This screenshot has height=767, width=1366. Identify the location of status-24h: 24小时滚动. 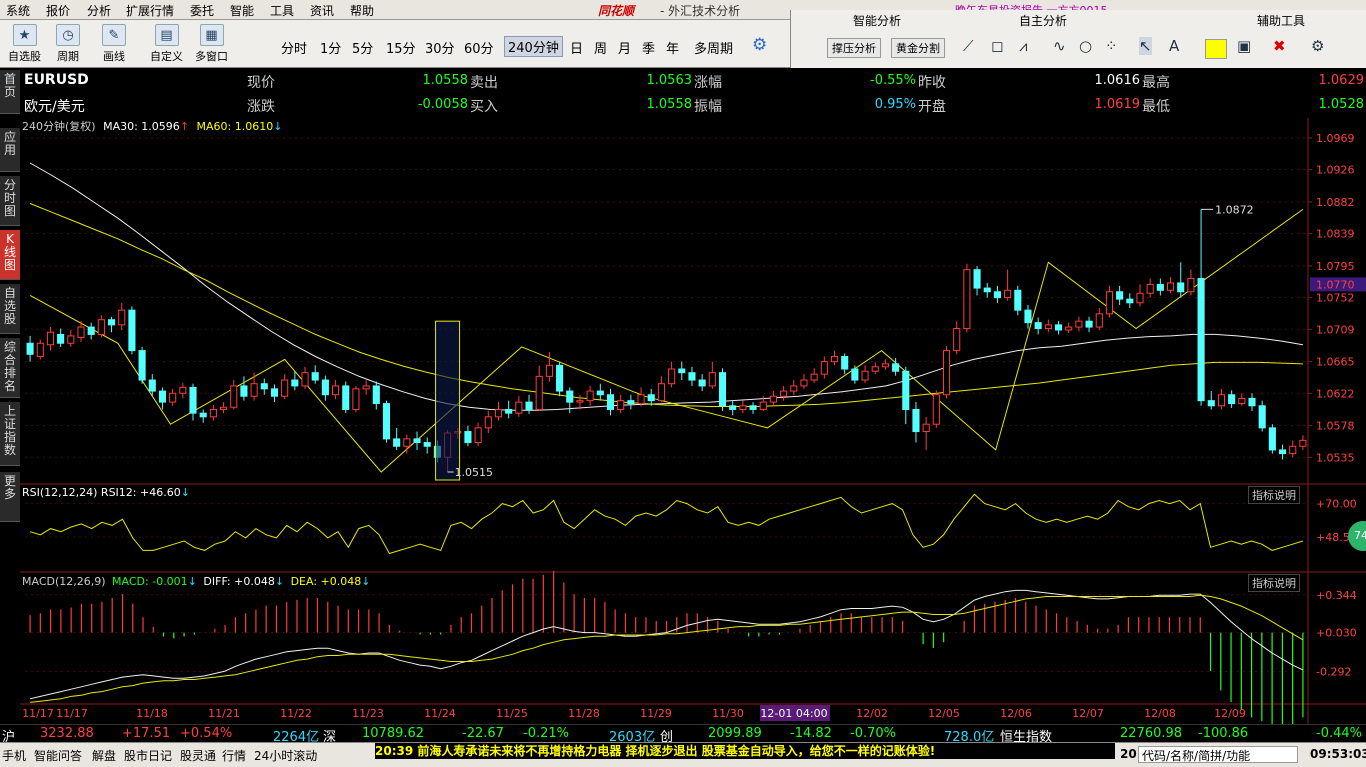
(285, 755).